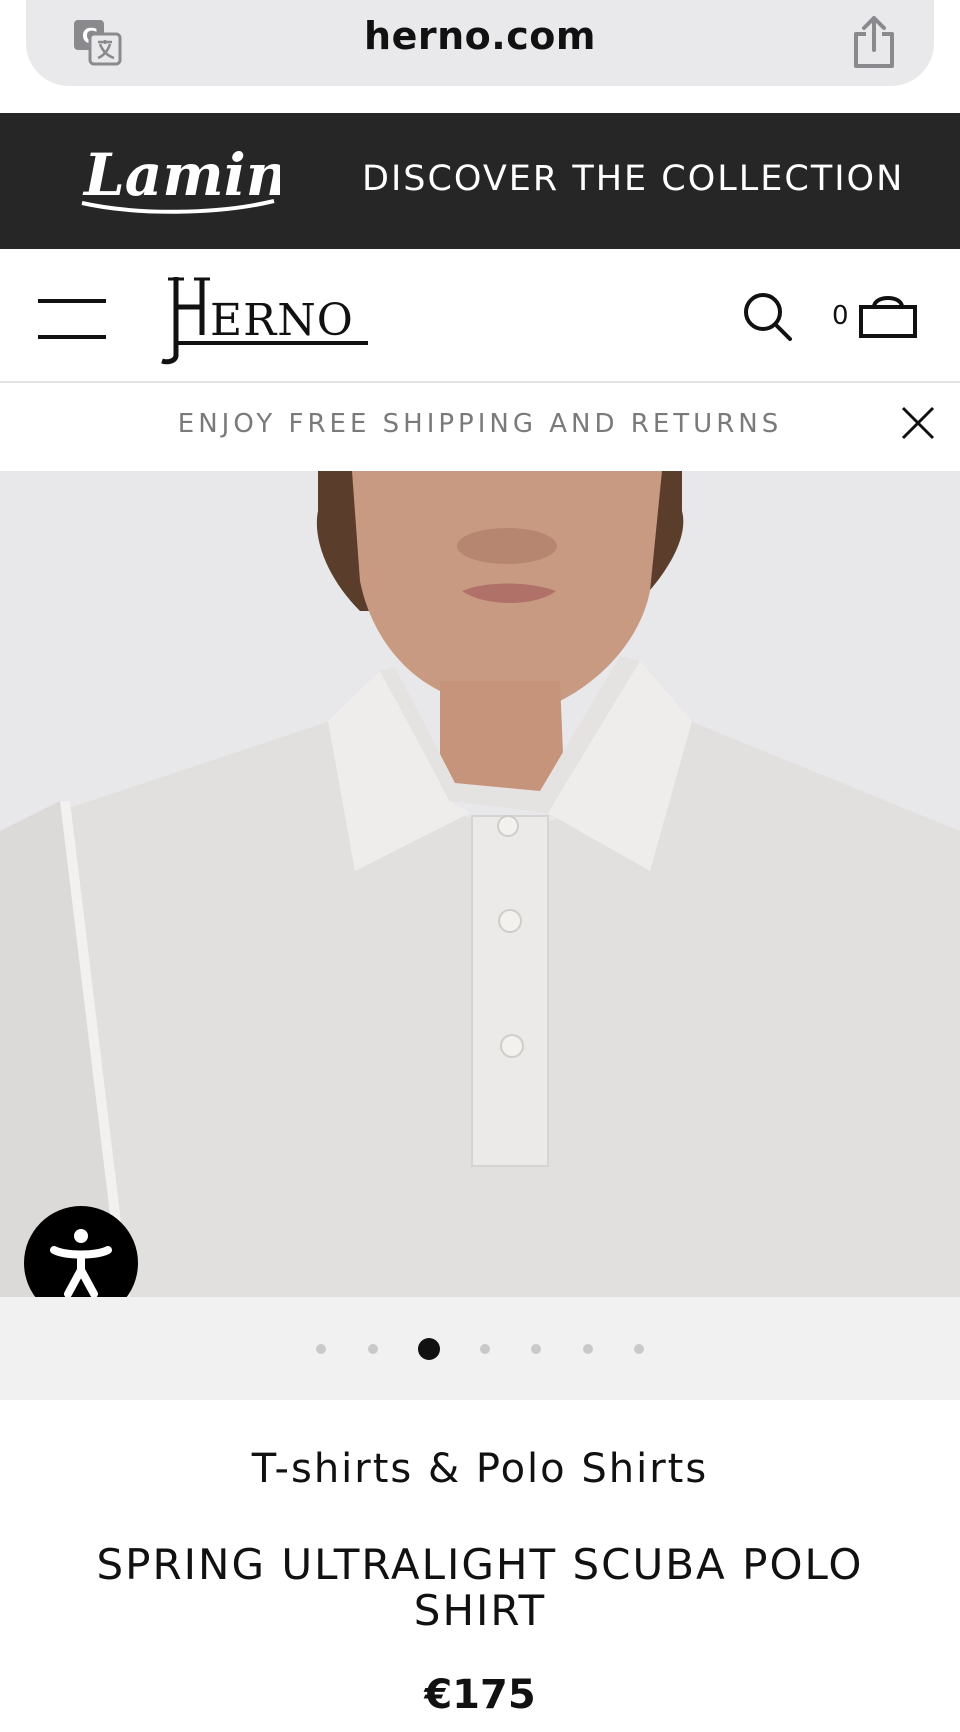 The image size is (960, 1732). Describe the element at coordinates (480, 36) in the screenshot. I see `url-text: herno.com` at that location.